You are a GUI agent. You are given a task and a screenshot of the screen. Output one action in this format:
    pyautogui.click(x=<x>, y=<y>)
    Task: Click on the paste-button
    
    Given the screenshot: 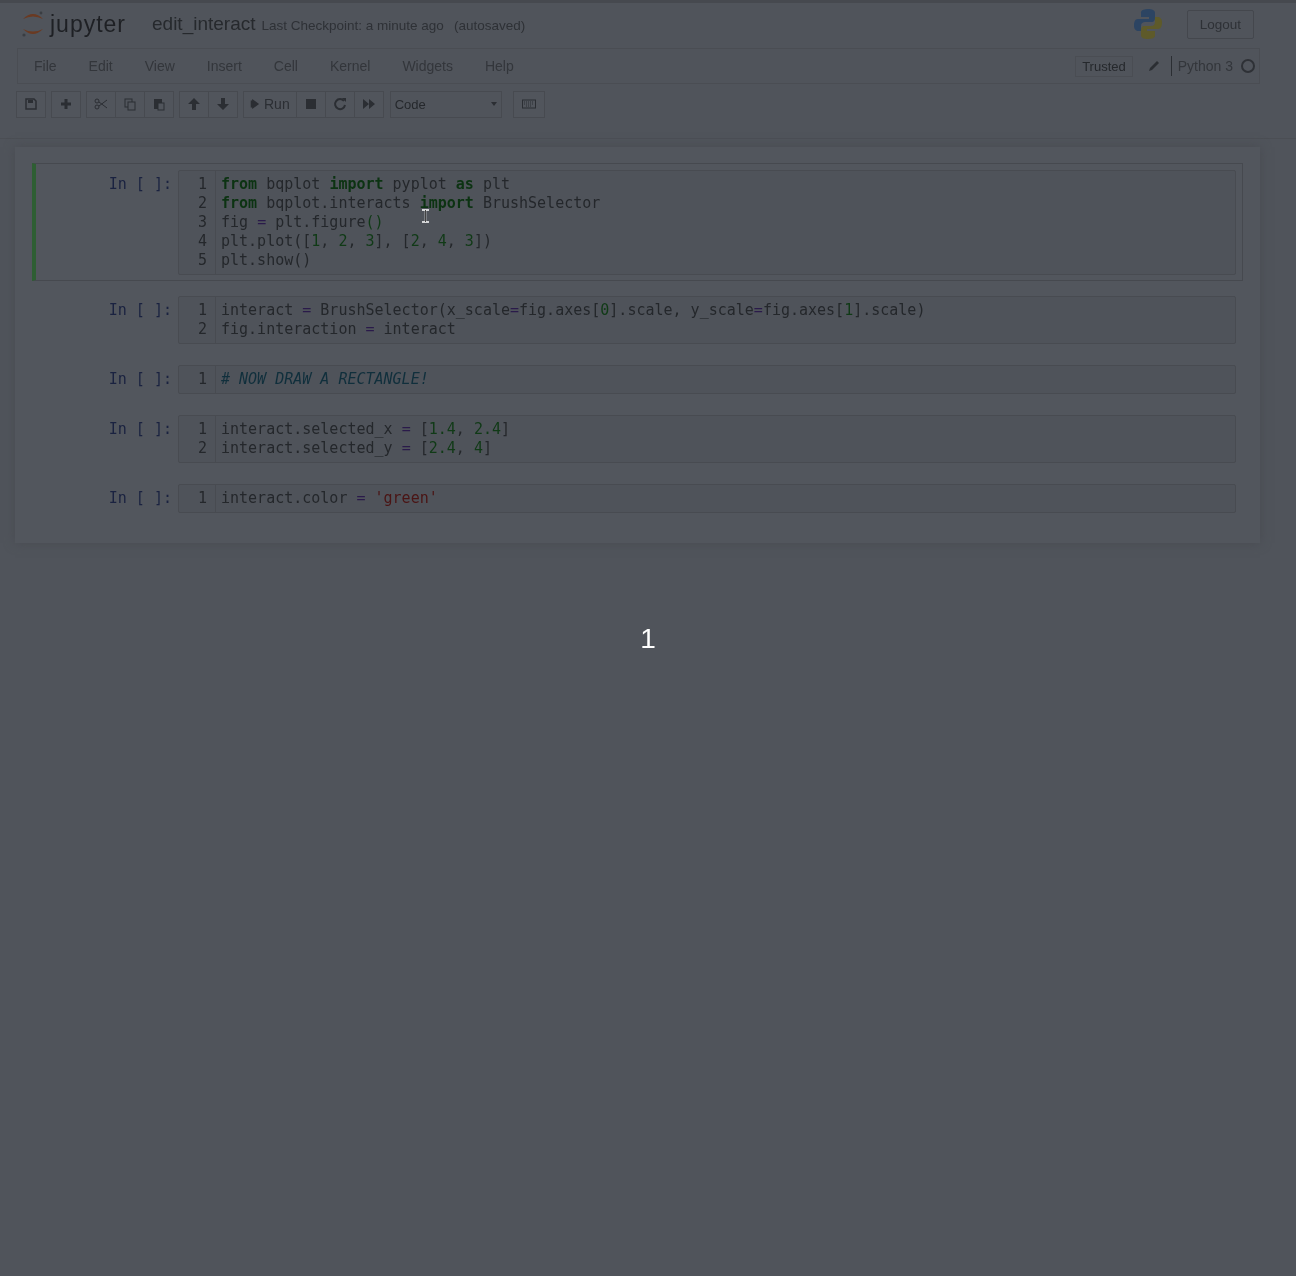 What is the action you would take?
    pyautogui.click(x=159, y=104)
    